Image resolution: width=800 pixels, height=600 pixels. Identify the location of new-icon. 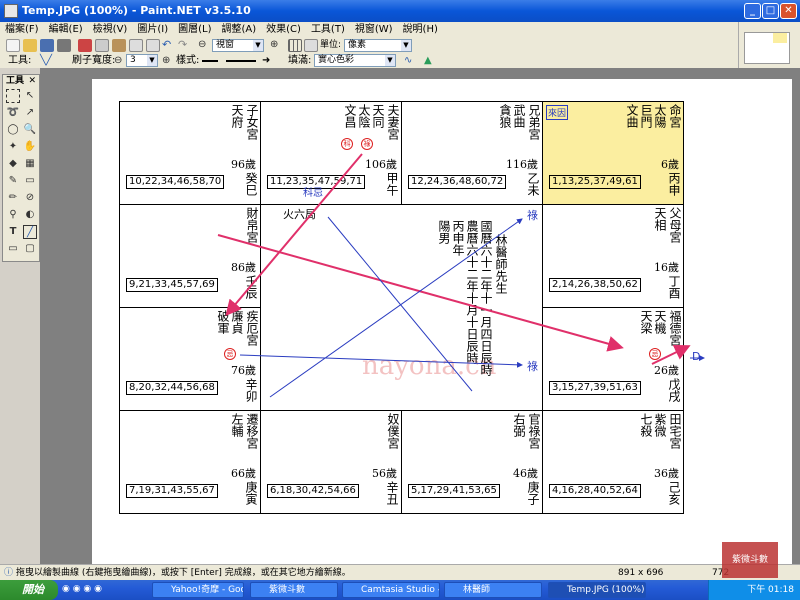
(13, 45).